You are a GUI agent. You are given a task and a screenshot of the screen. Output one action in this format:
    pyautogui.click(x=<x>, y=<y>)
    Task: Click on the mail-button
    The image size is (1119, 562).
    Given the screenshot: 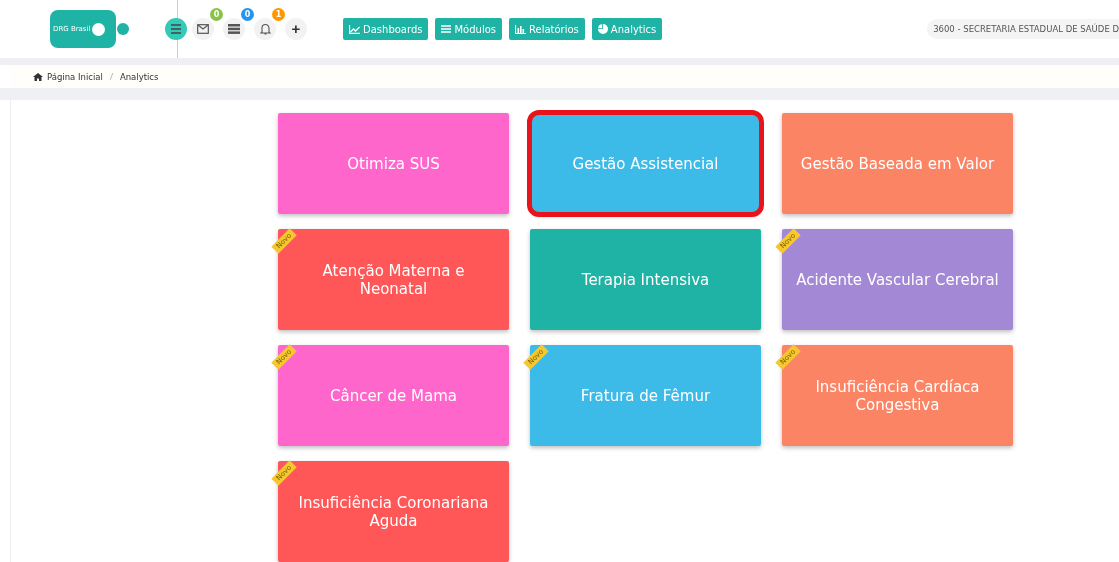 What is the action you would take?
    pyautogui.click(x=203, y=29)
    